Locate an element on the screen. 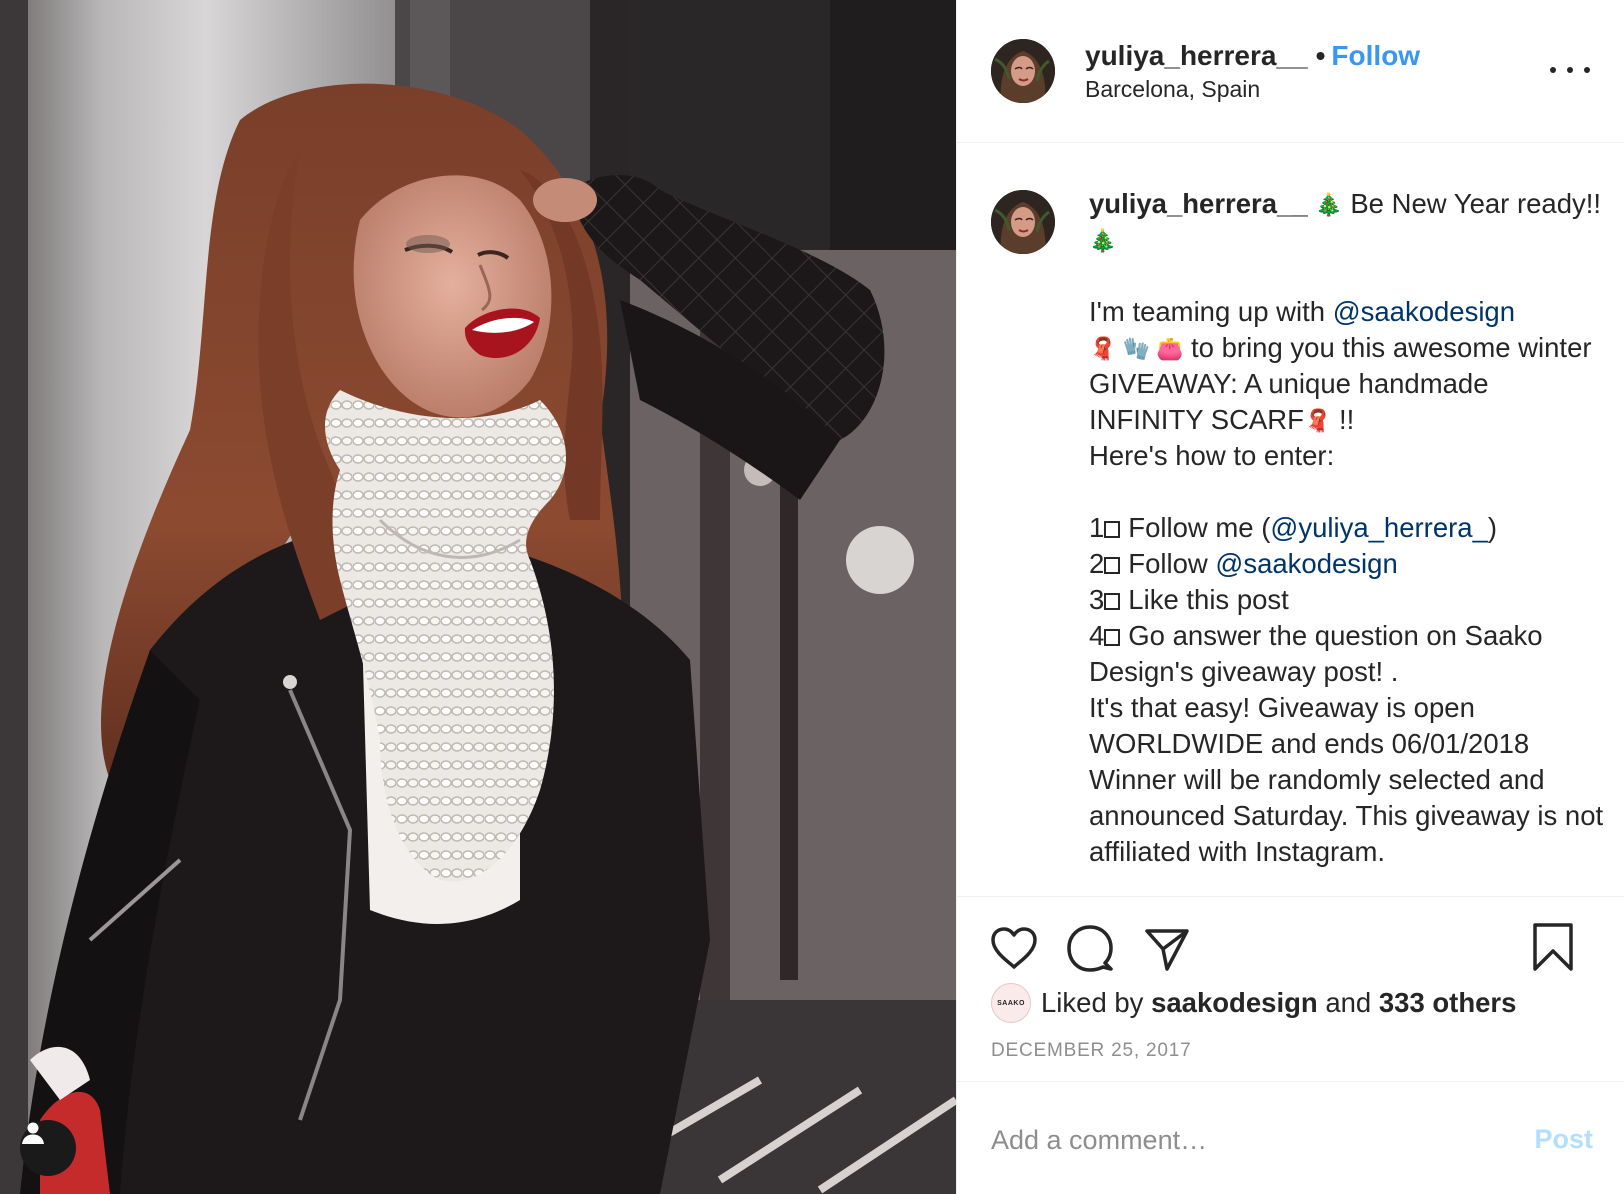  liked-by-prefix: Liked by is located at coordinates (1092, 1002).